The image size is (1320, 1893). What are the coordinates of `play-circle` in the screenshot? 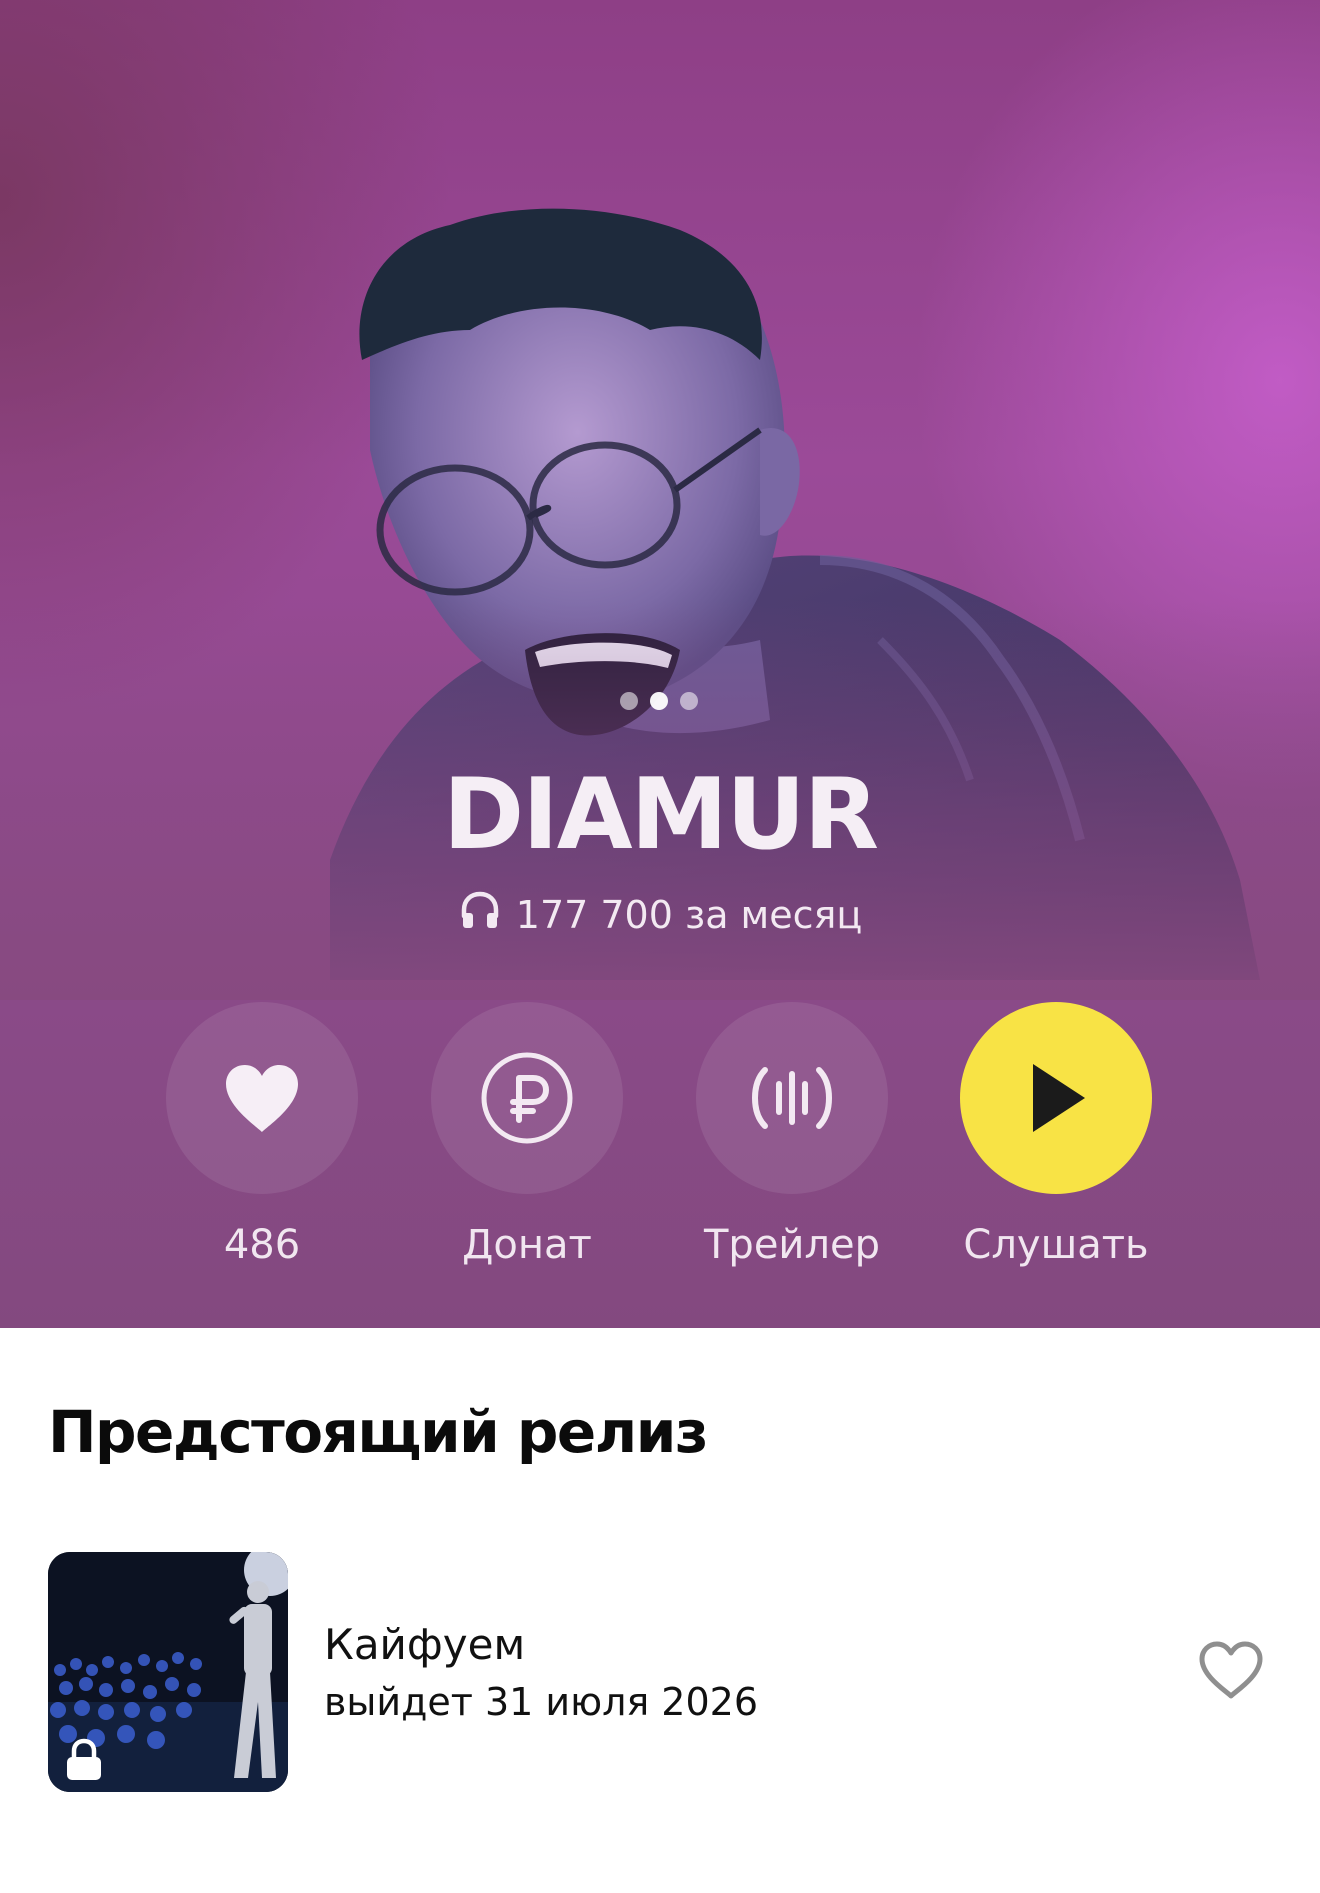 It's located at (1056, 1098).